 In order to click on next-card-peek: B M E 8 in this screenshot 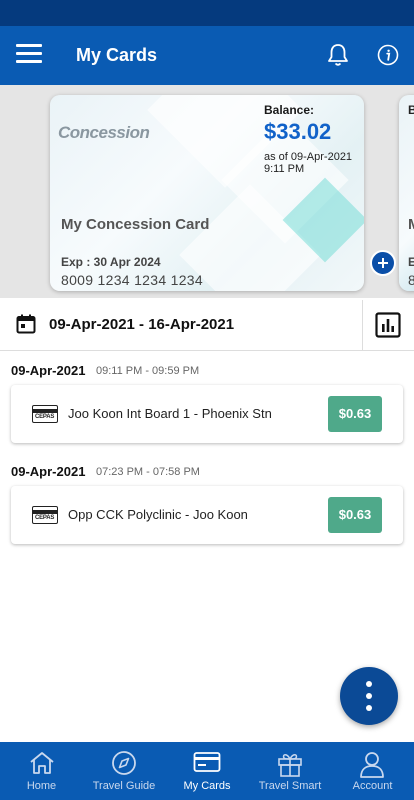, I will do `click(406, 193)`.